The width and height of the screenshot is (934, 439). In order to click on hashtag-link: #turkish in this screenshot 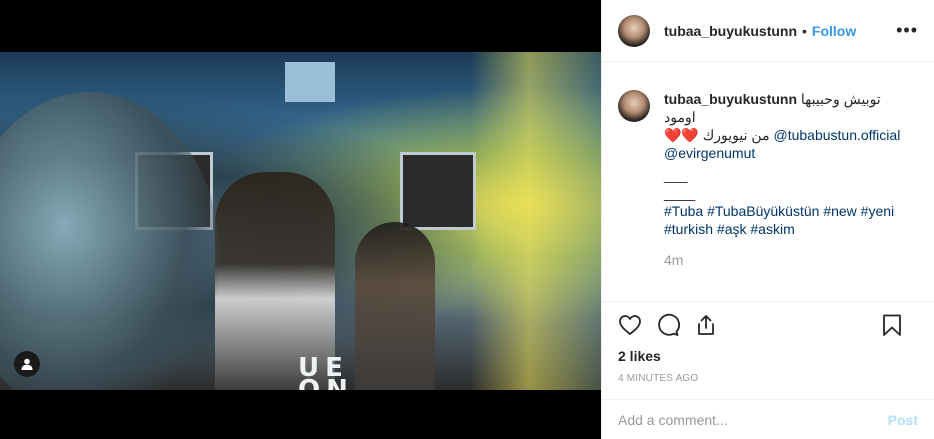, I will do `click(688, 229)`.